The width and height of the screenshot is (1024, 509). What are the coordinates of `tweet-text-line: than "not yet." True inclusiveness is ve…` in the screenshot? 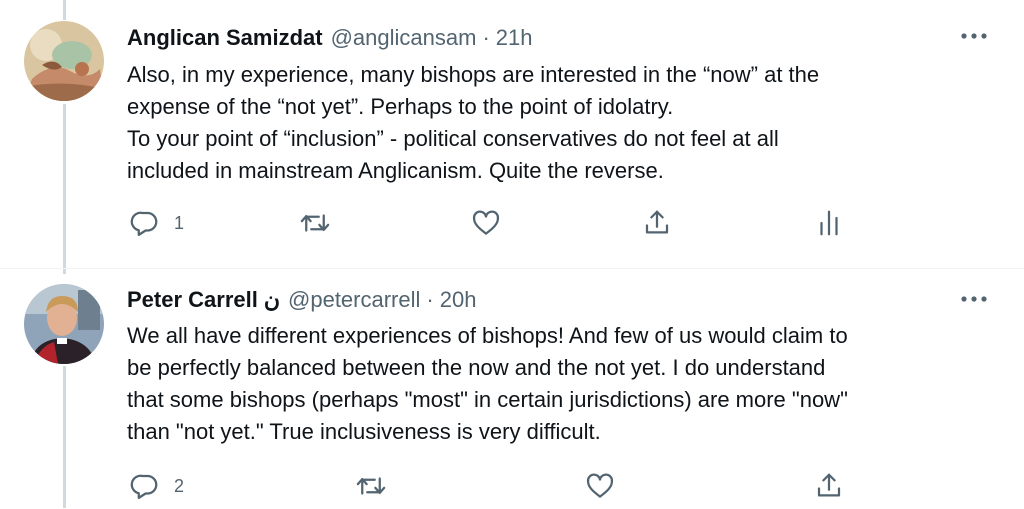 It's located at (364, 431).